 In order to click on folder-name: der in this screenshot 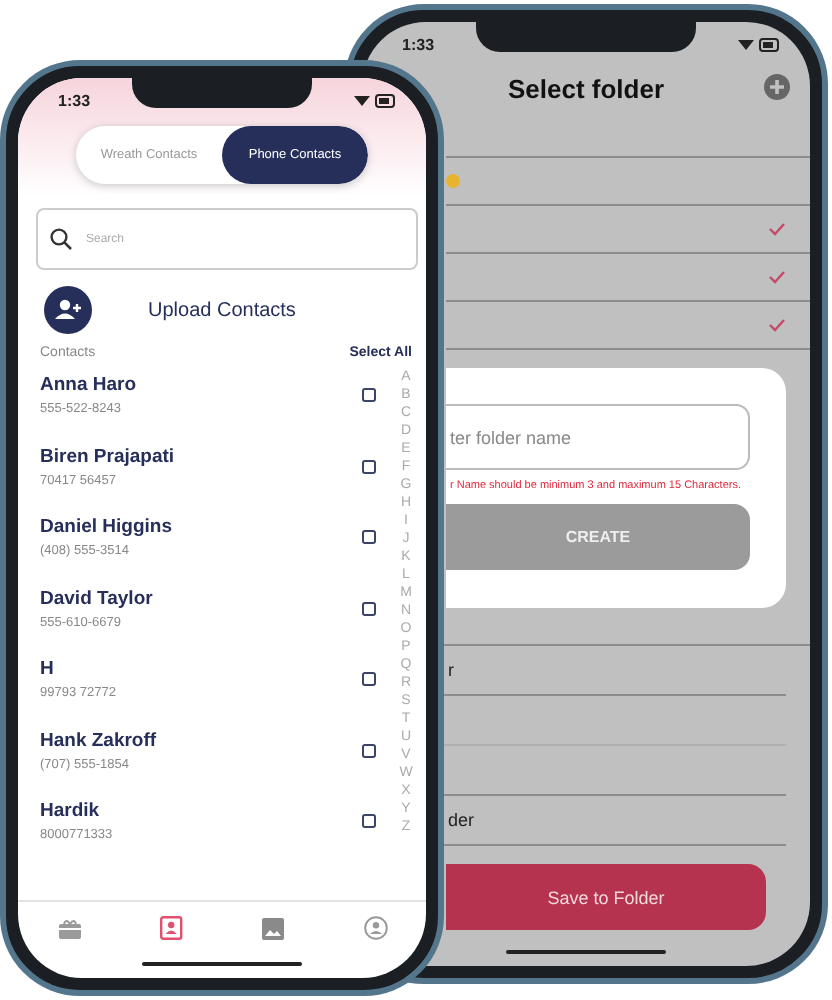, I will do `click(461, 820)`.